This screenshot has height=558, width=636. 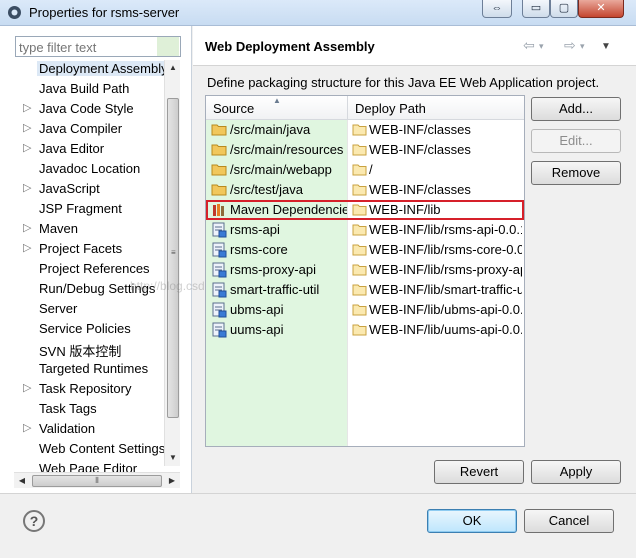 I want to click on ok-button: OK, so click(x=472, y=521).